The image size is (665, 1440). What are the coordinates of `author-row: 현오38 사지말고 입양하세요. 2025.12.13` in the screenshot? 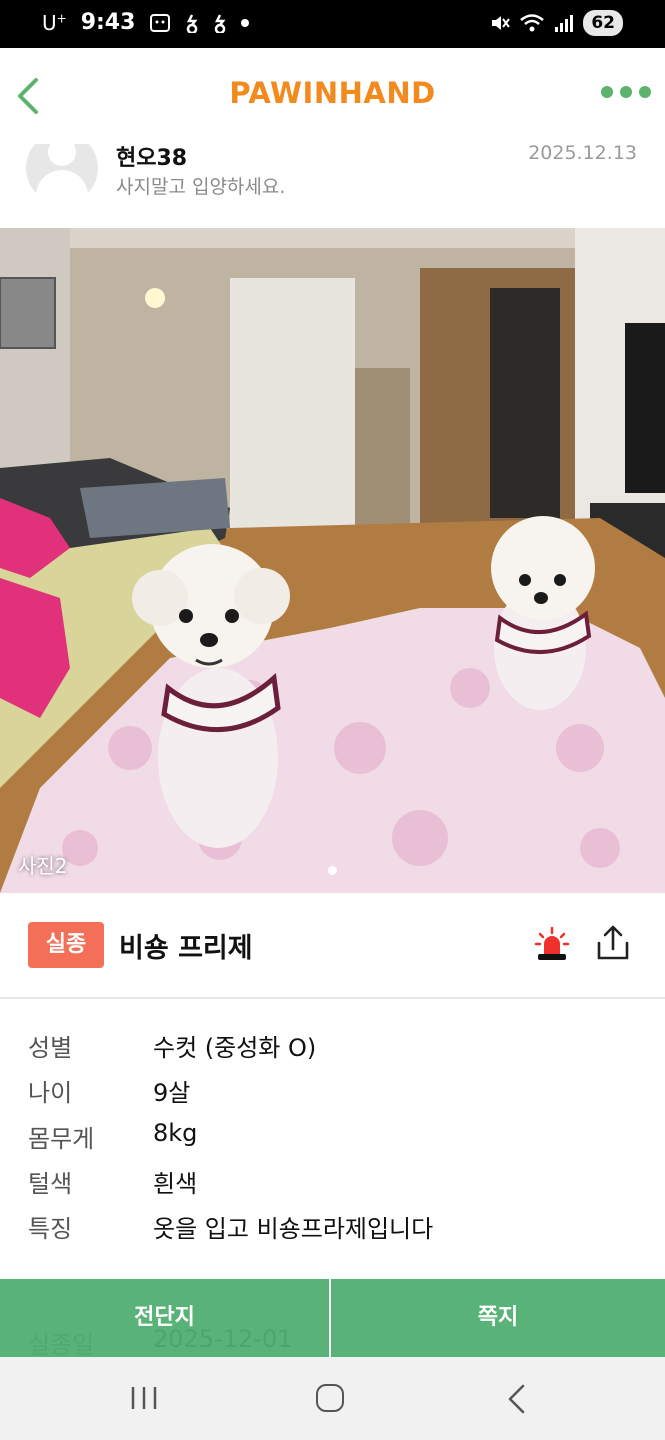 It's located at (332, 186).